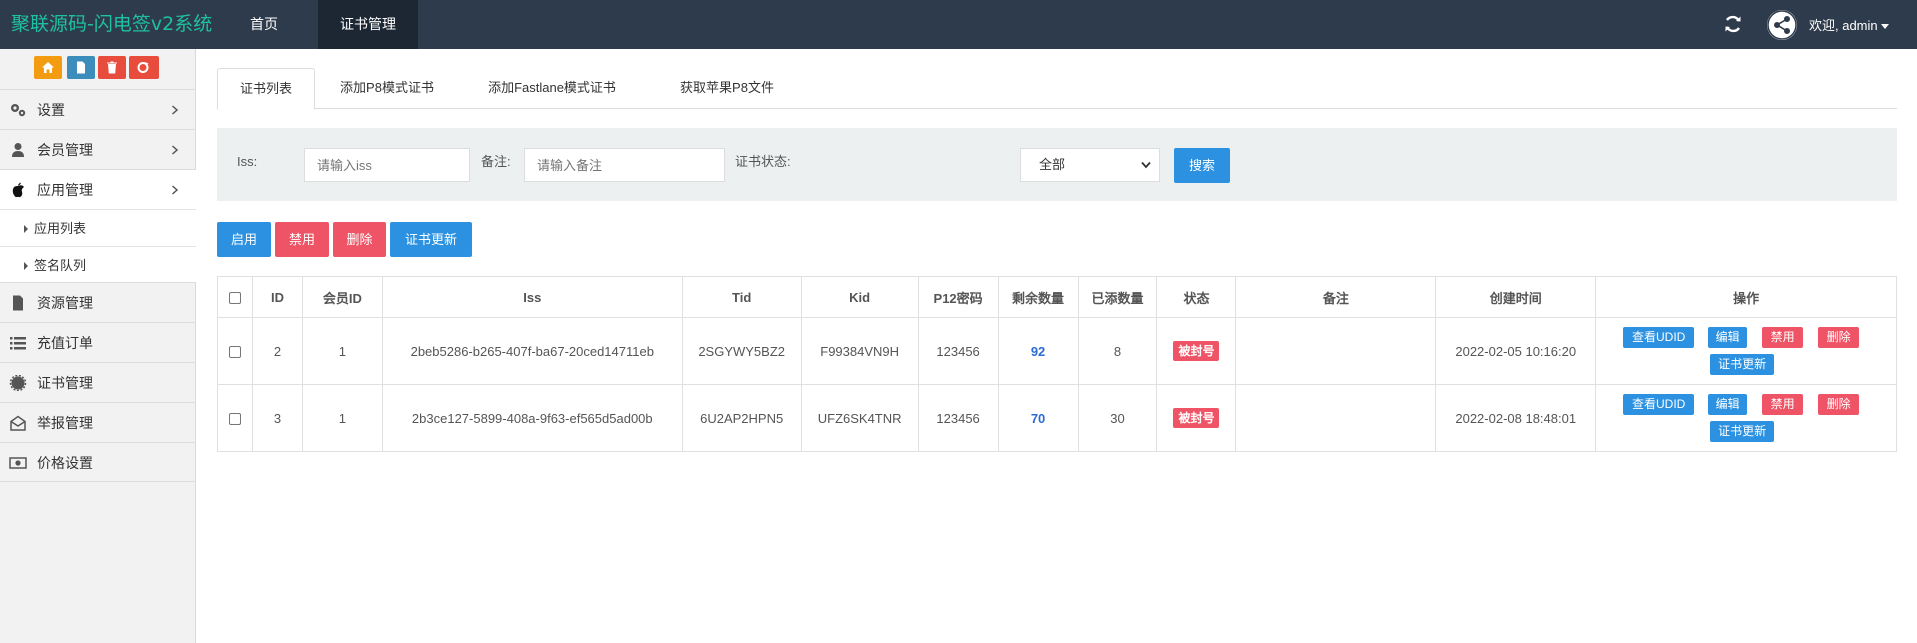  What do you see at coordinates (98, 302) in the screenshot?
I see `sidebar-item-resources: 资源管理` at bounding box center [98, 302].